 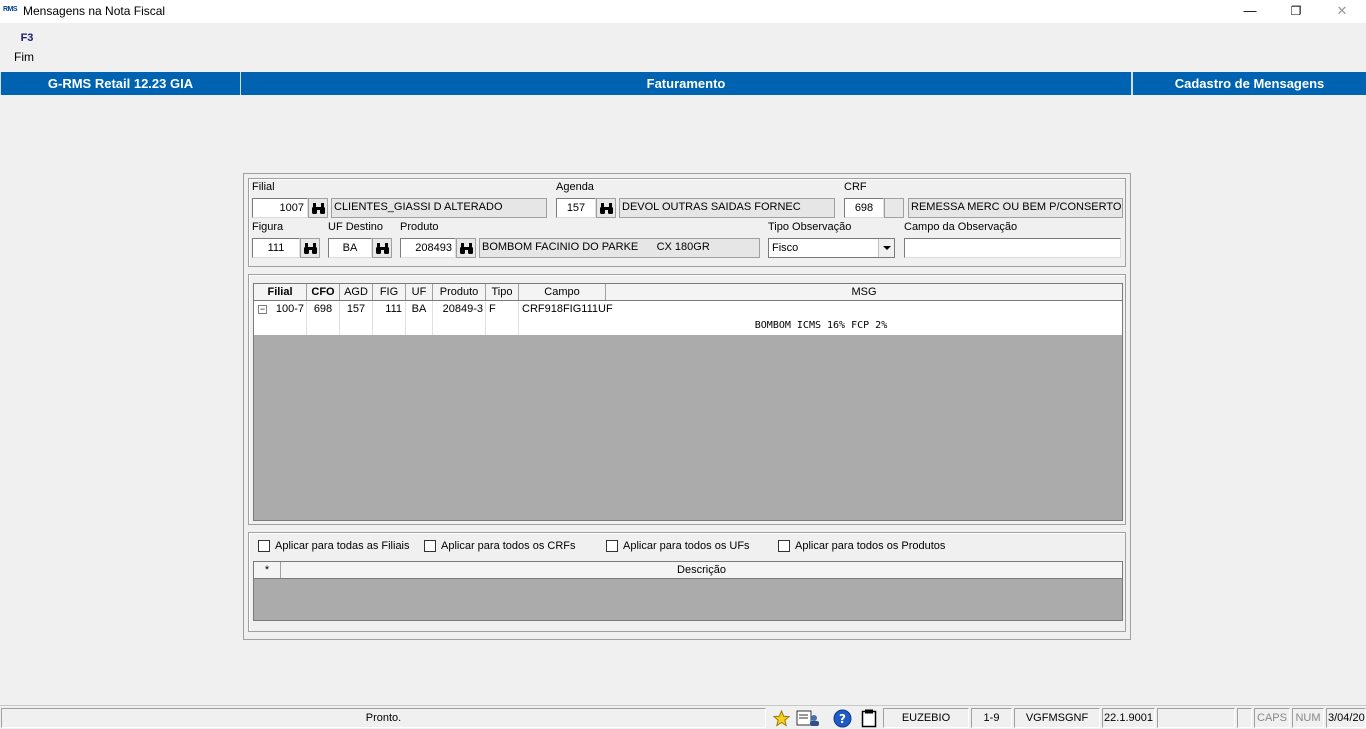 I want to click on description-grid-header: * Descrição, so click(x=688, y=570).